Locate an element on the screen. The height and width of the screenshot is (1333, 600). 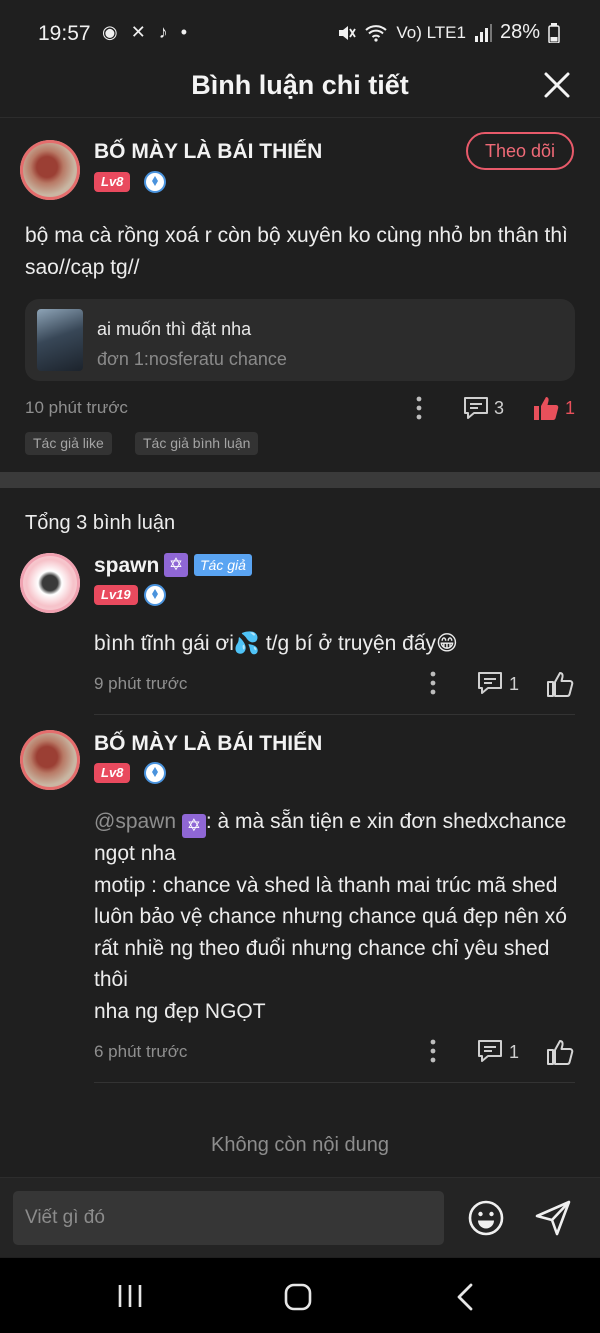
tag-author-like: Tác giả like is located at coordinates (68, 443).